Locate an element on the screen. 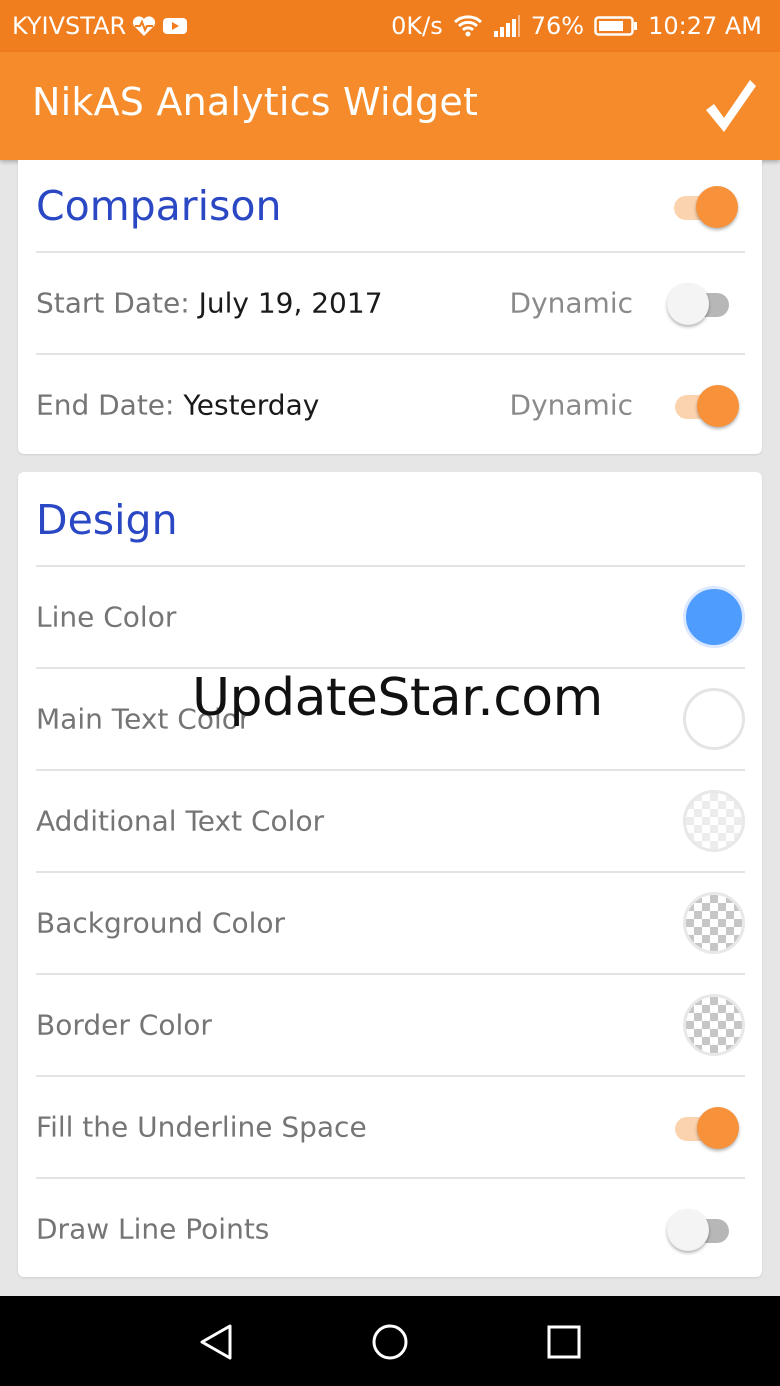  background-color-swatch is located at coordinates (714, 923).